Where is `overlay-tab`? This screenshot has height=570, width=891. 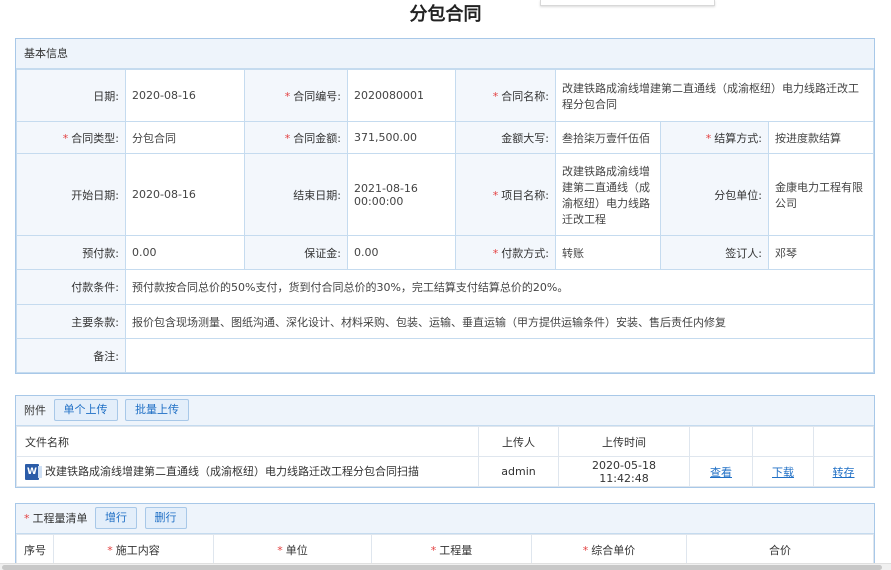
overlay-tab is located at coordinates (627, 3).